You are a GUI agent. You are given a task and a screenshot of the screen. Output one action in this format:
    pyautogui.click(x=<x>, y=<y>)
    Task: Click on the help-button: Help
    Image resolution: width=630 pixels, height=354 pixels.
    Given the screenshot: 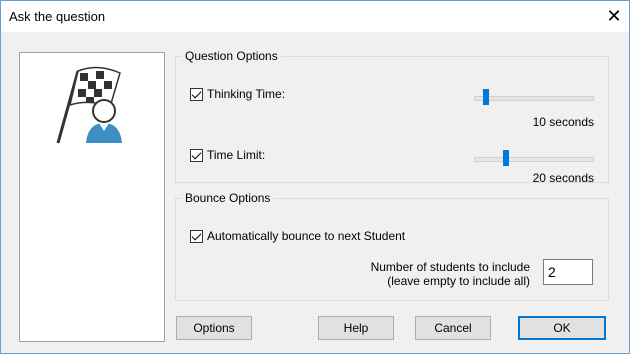 What is the action you would take?
    pyautogui.click(x=356, y=328)
    